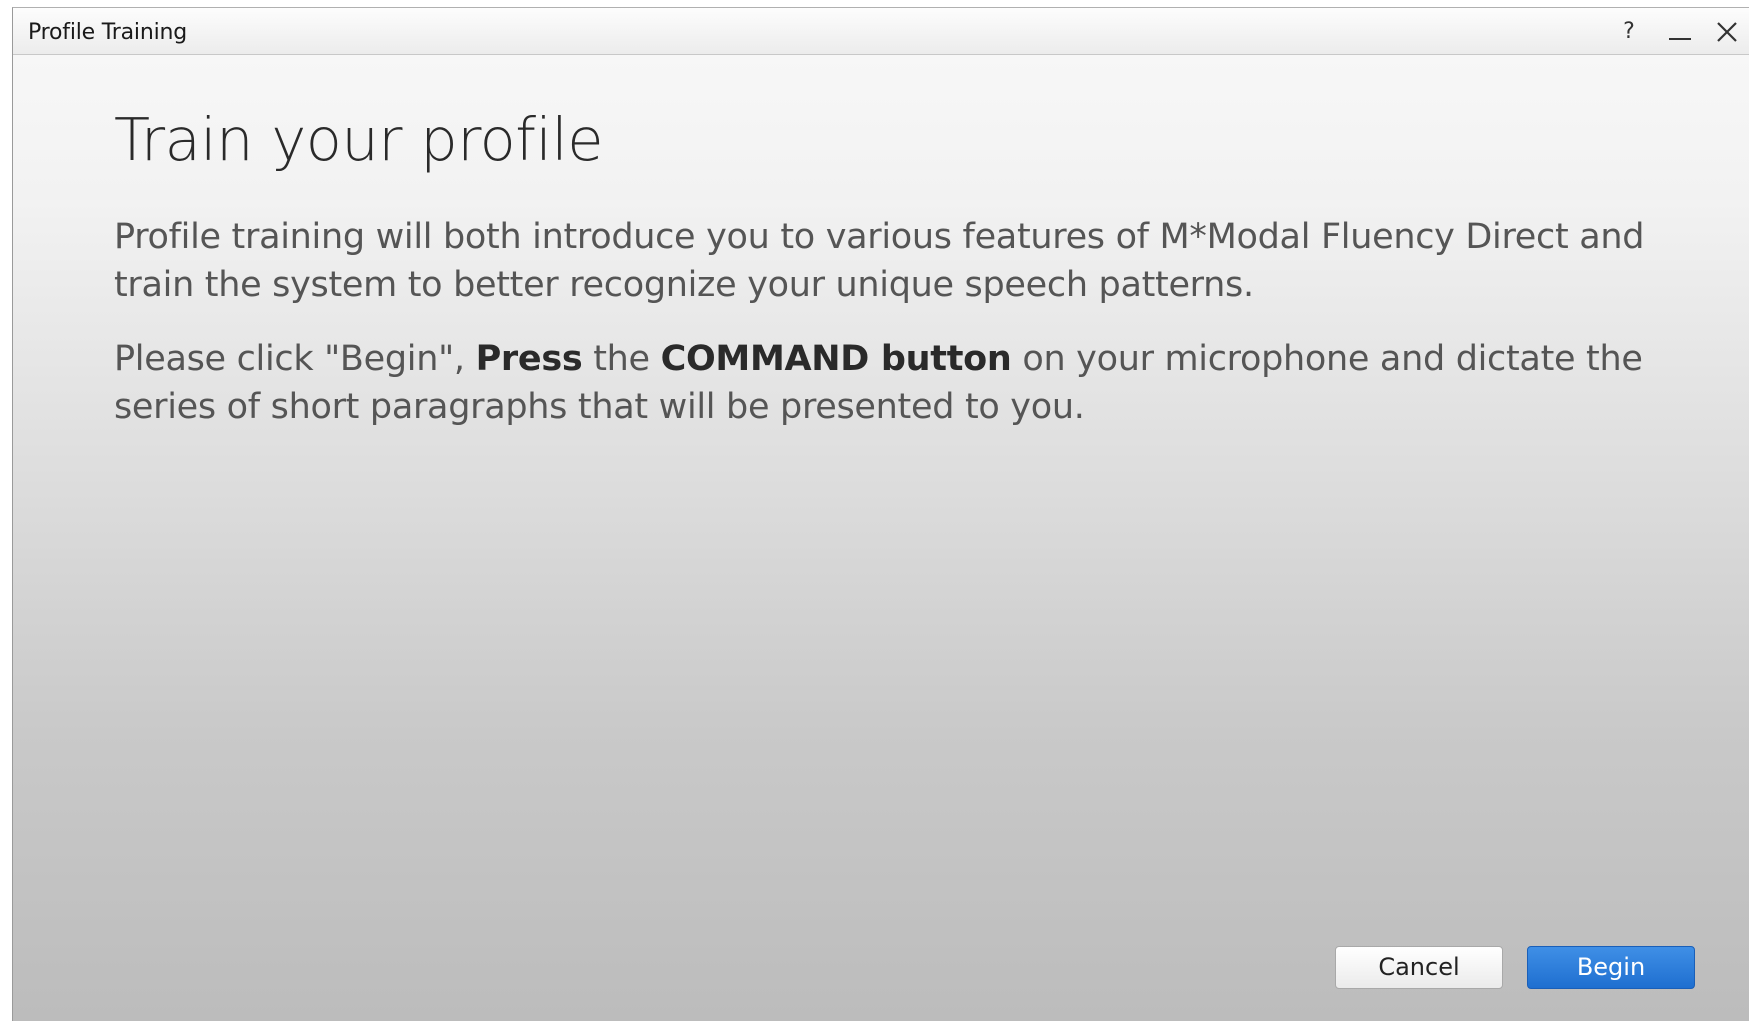 This screenshot has width=1749, height=1021. I want to click on window-title: Profile Training, so click(108, 32).